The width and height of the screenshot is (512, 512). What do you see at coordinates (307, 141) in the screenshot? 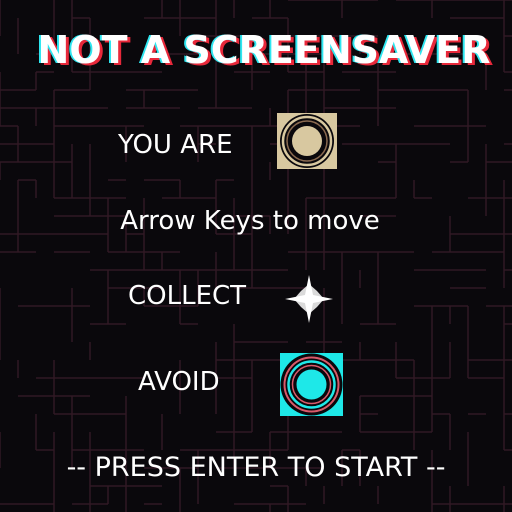
I see `player-ring-icon` at bounding box center [307, 141].